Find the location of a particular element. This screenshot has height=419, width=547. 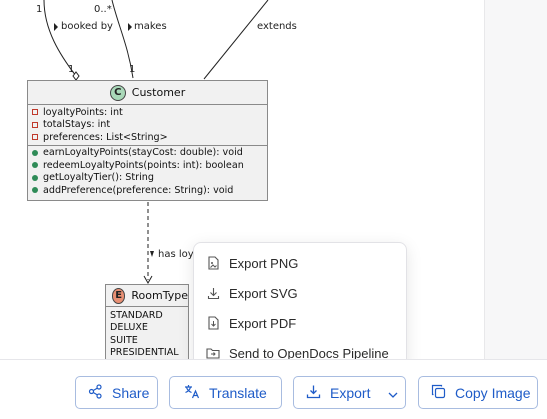

enum-badge-icon: E is located at coordinates (119, 295).